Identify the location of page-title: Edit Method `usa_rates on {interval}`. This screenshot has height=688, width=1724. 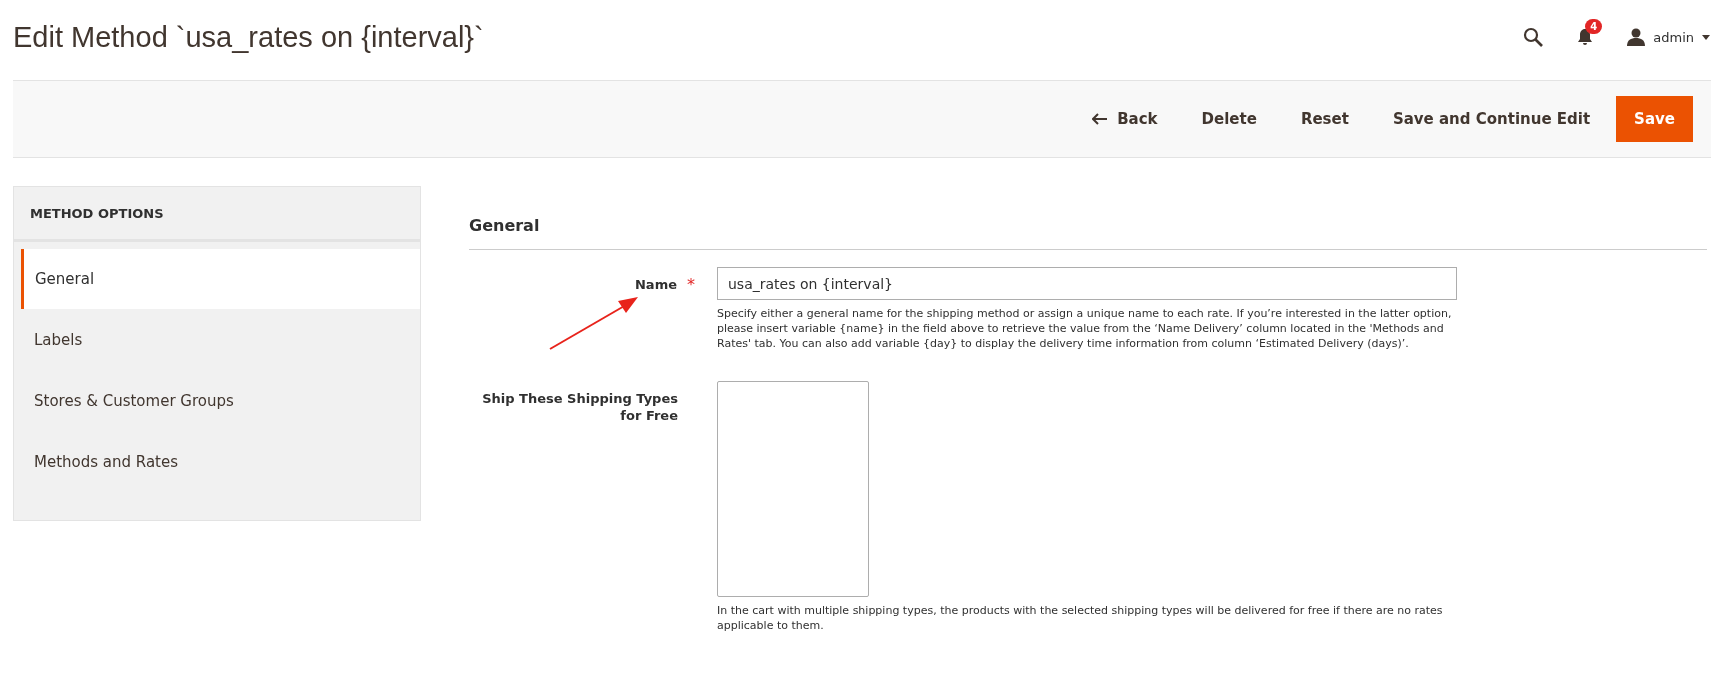
(248, 37).